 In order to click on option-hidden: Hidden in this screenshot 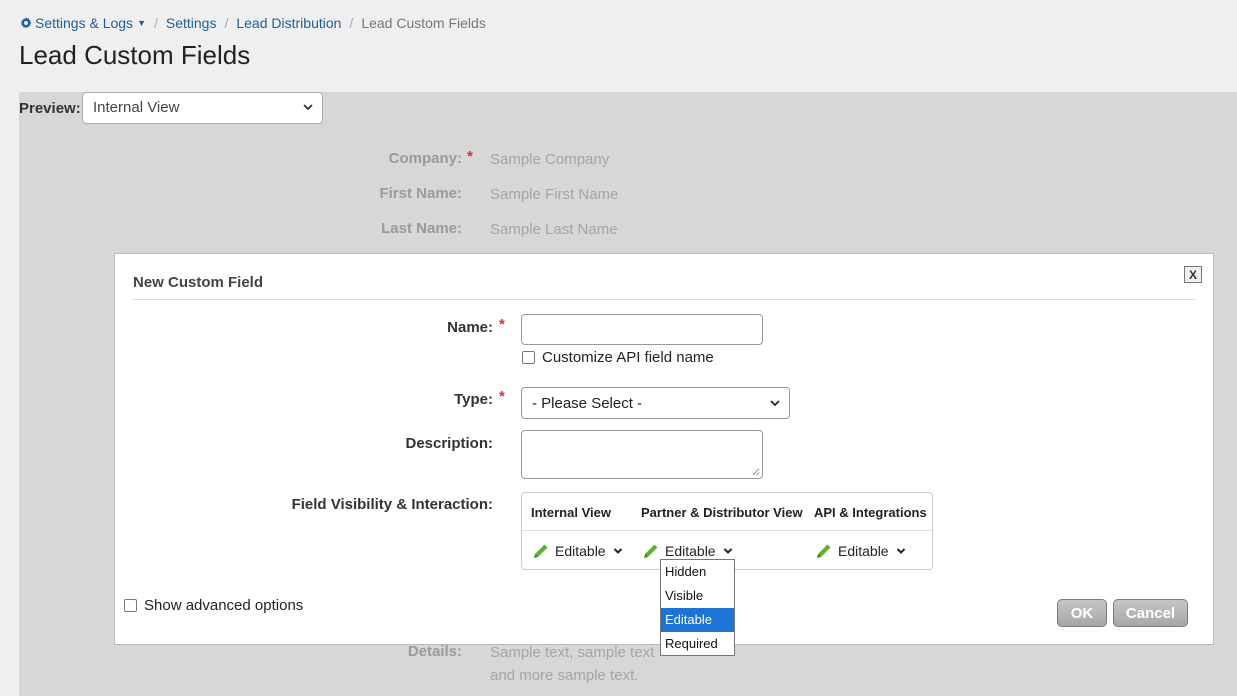, I will do `click(697, 572)`.